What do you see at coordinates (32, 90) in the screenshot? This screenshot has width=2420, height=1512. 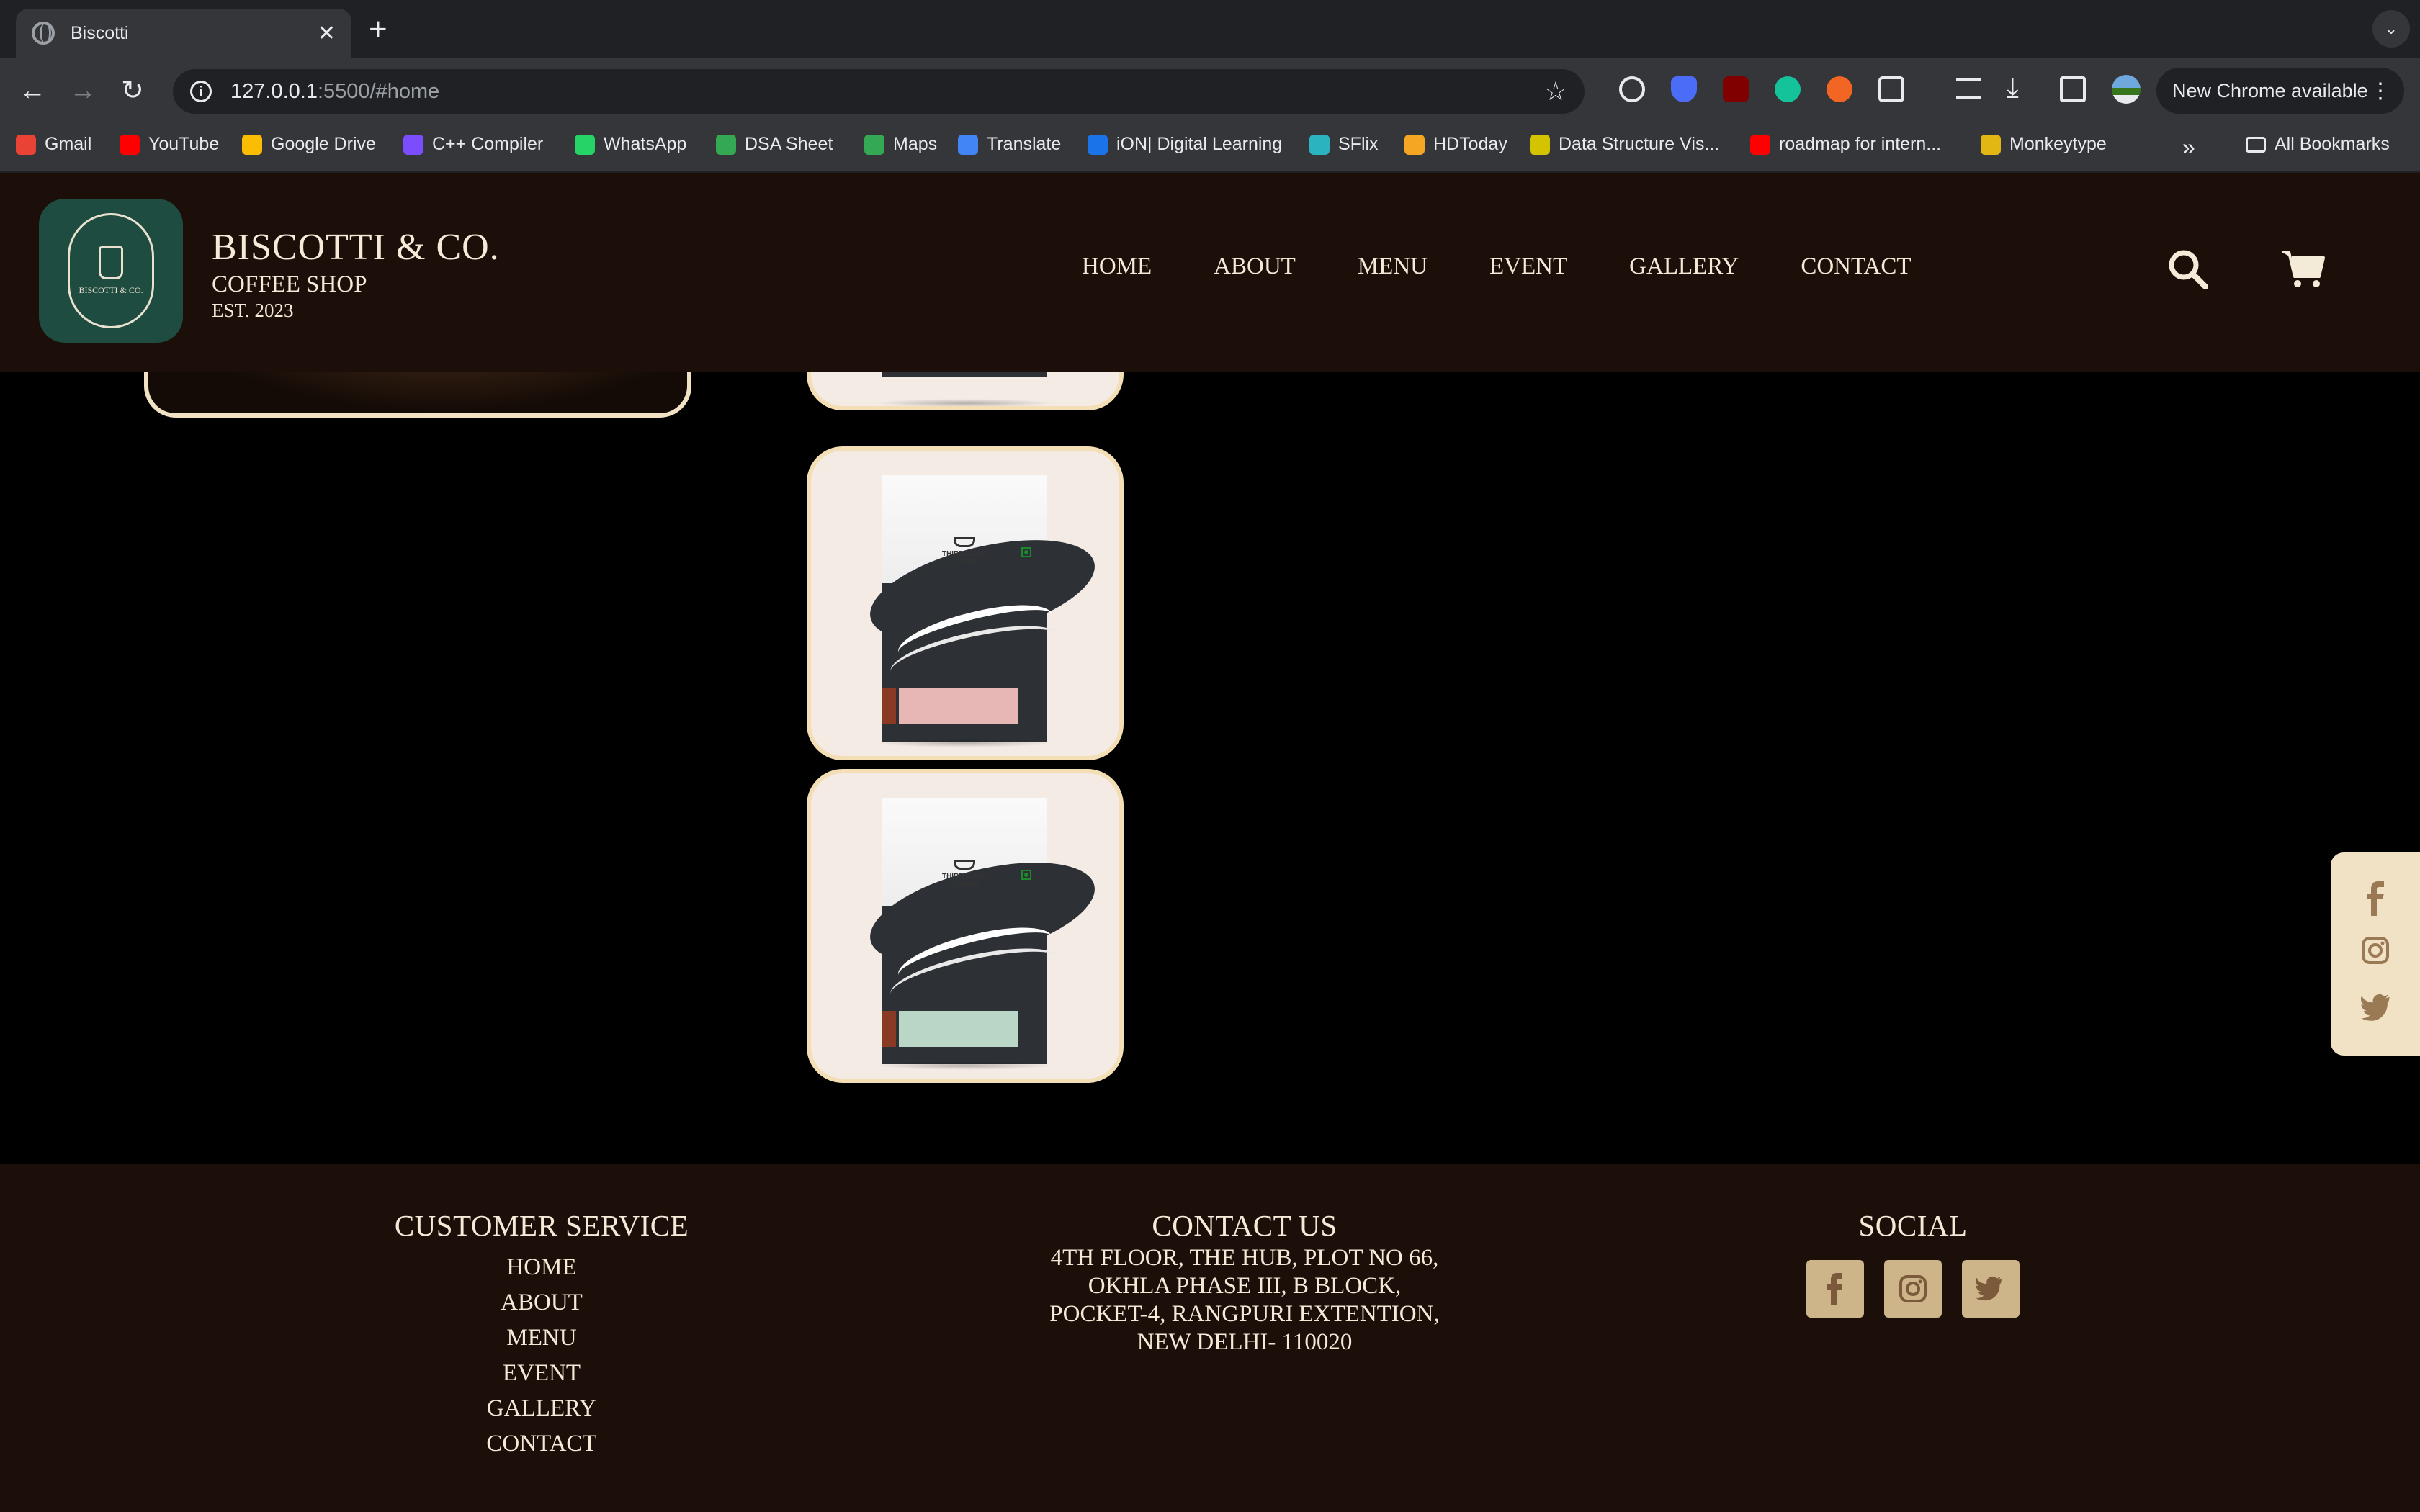 I see `back-icon: ←` at bounding box center [32, 90].